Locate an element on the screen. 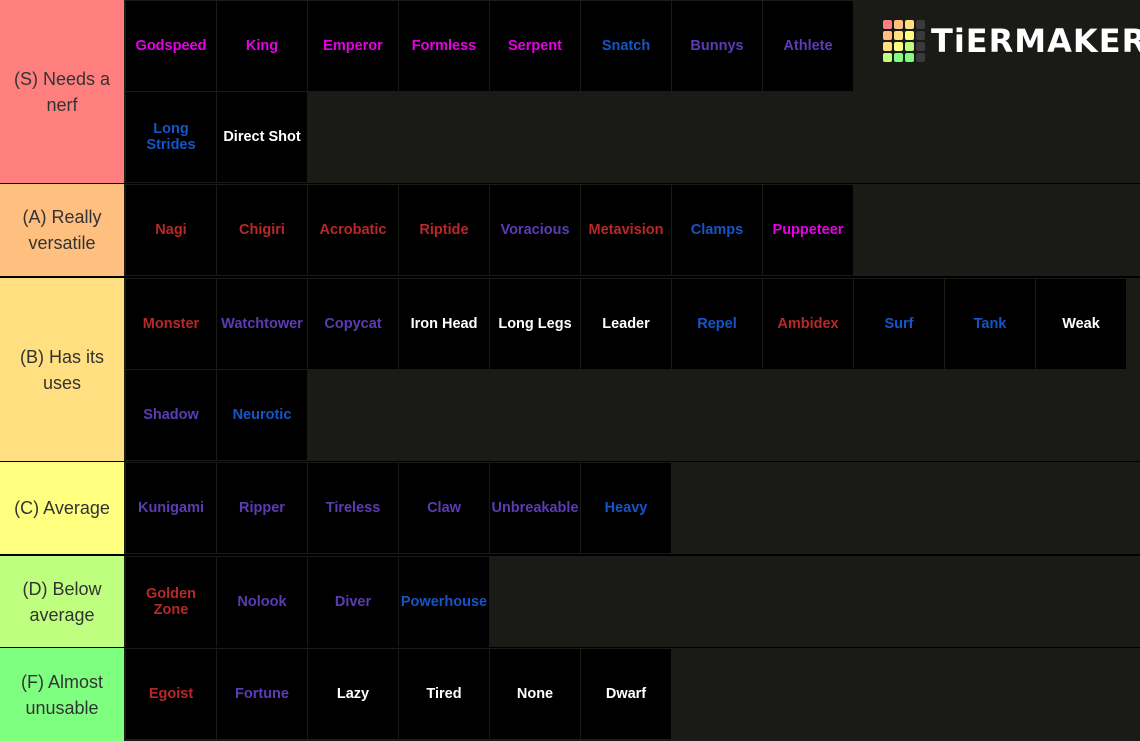 The width and height of the screenshot is (1140, 741). tier-item-shadow: Shadow is located at coordinates (171, 415).